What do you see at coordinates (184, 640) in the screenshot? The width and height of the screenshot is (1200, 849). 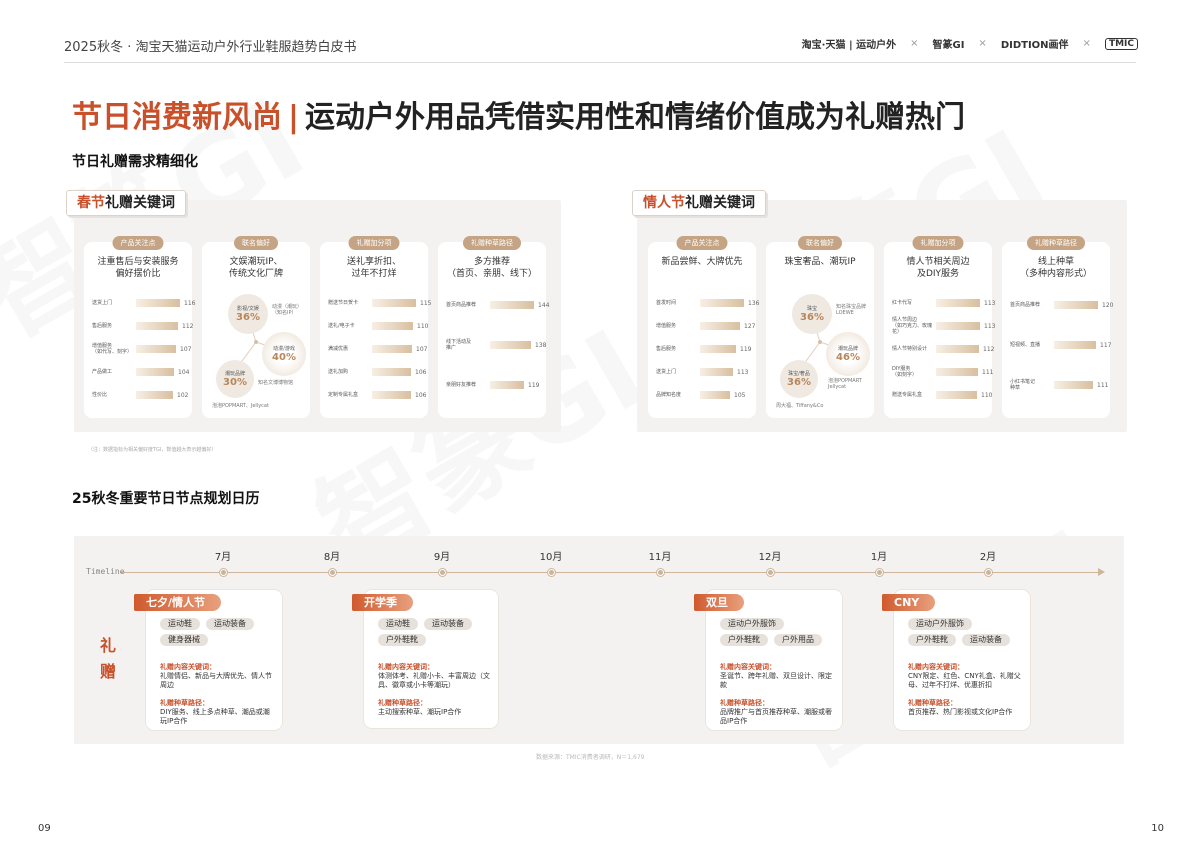 I see `category-chip: 健身器械` at bounding box center [184, 640].